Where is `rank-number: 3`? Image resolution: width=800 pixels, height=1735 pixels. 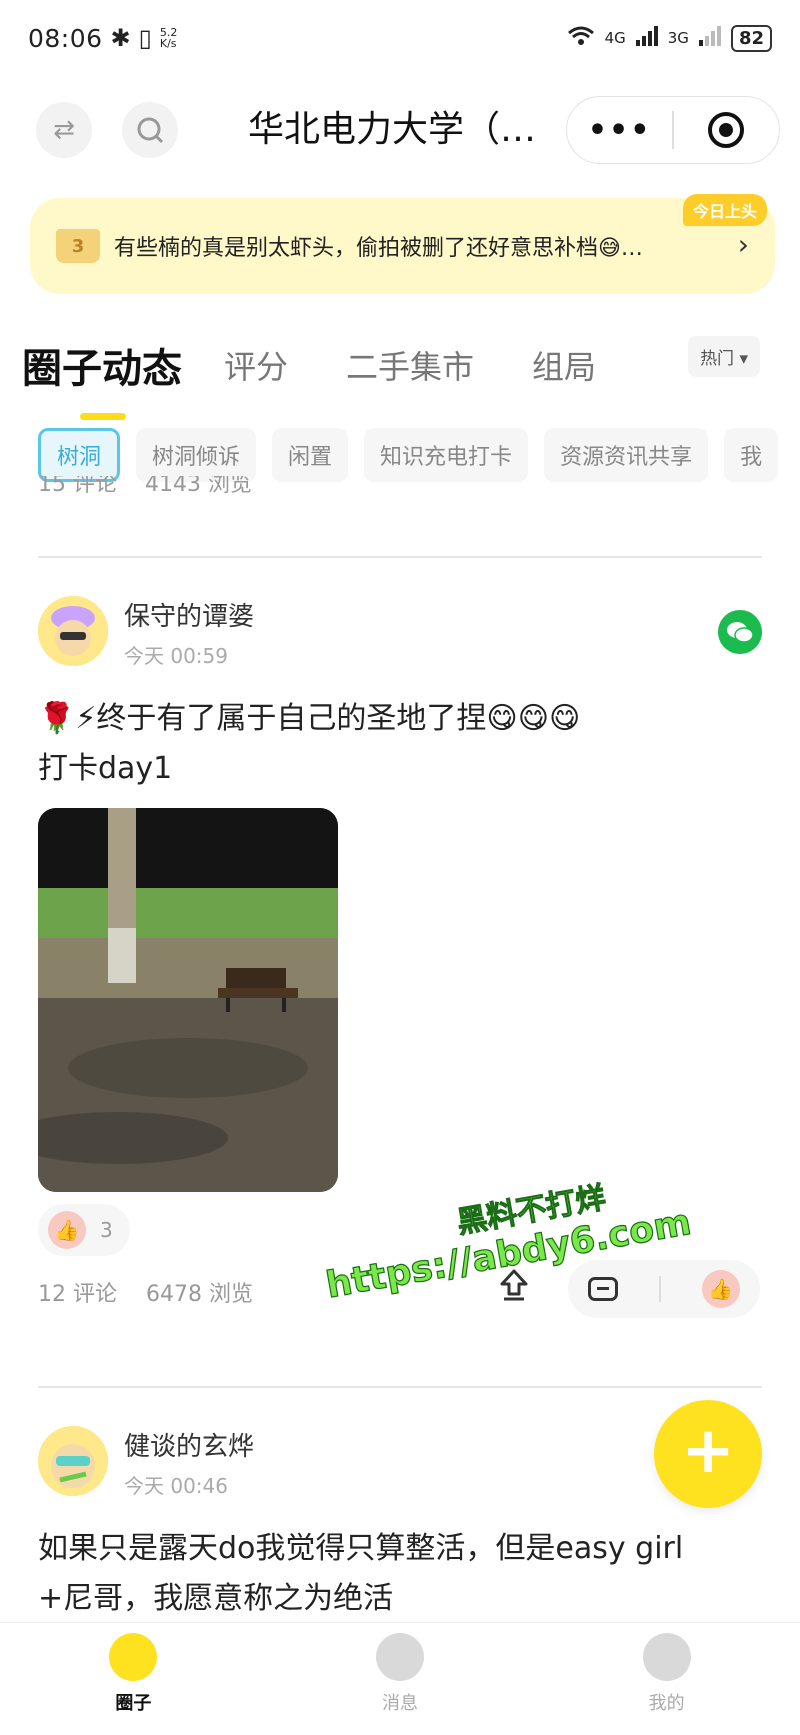
rank-number: 3 is located at coordinates (78, 246).